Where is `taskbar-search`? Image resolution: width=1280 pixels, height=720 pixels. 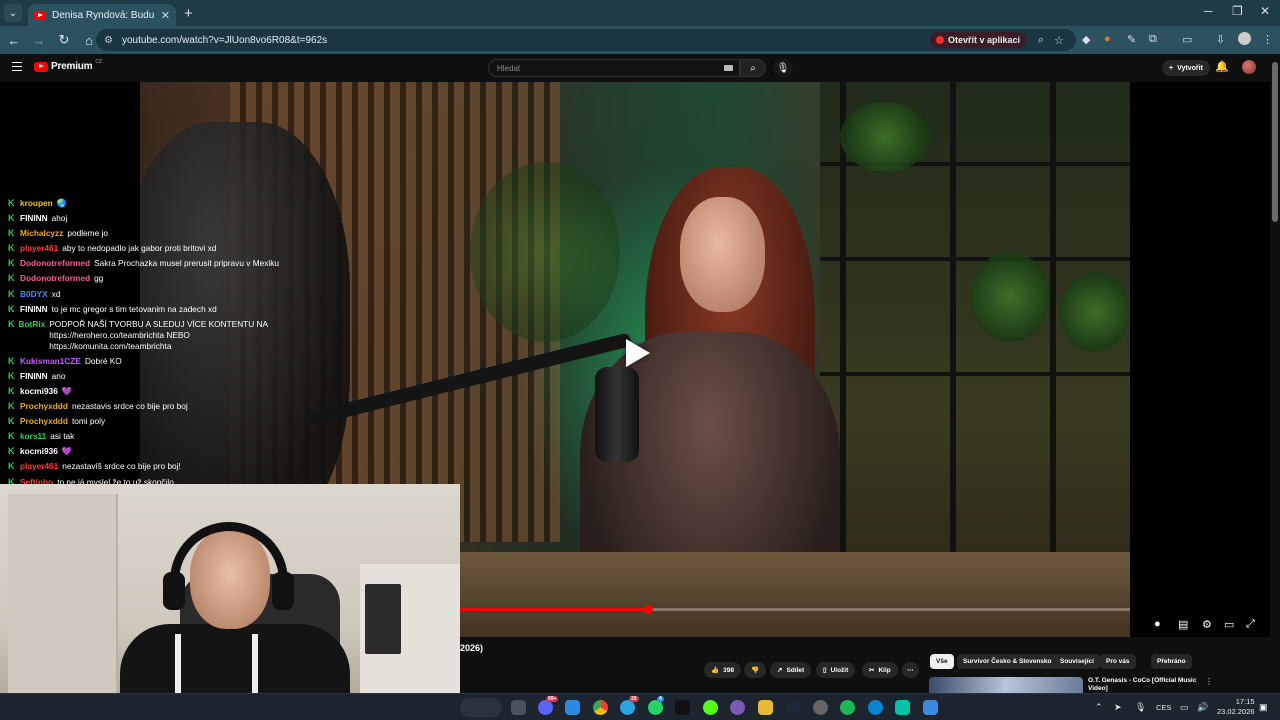 taskbar-search is located at coordinates (481, 707).